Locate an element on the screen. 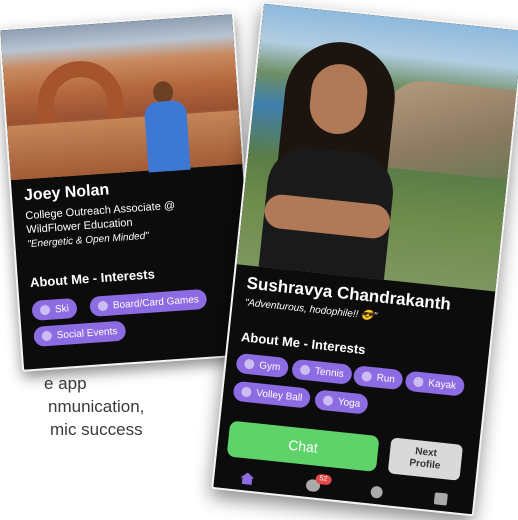 The height and width of the screenshot is (520, 518). interest-chip-social-events: Social Events is located at coordinates (79, 333).